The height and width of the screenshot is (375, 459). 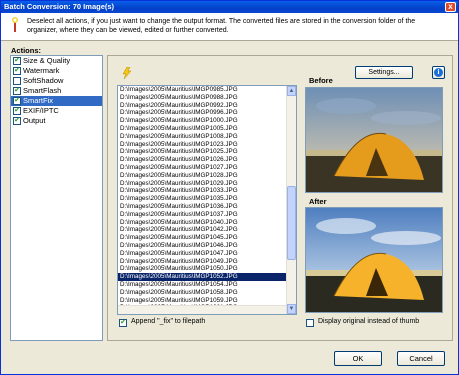 I want to click on file-row: D:\Images\2005\Mauritius\IMGP1036.JPG, so click(x=207, y=207).